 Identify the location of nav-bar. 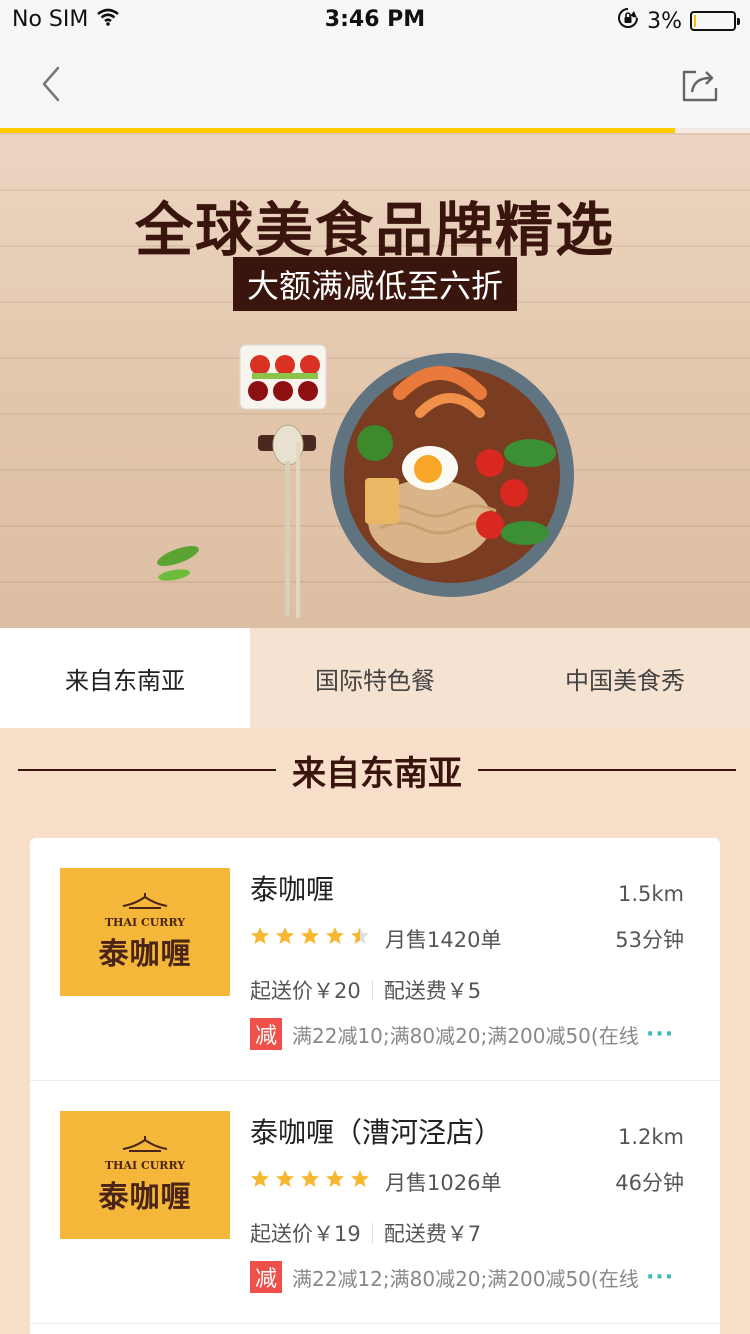
(375, 85).